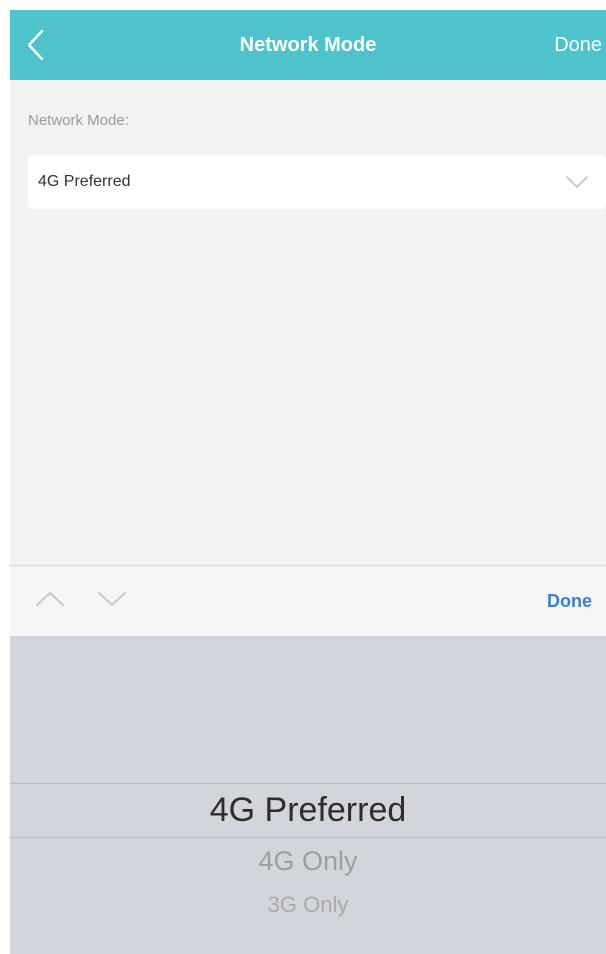 This screenshot has width=606, height=954. Describe the element at coordinates (308, 600) in the screenshot. I see `picker-toolbar: Done` at that location.